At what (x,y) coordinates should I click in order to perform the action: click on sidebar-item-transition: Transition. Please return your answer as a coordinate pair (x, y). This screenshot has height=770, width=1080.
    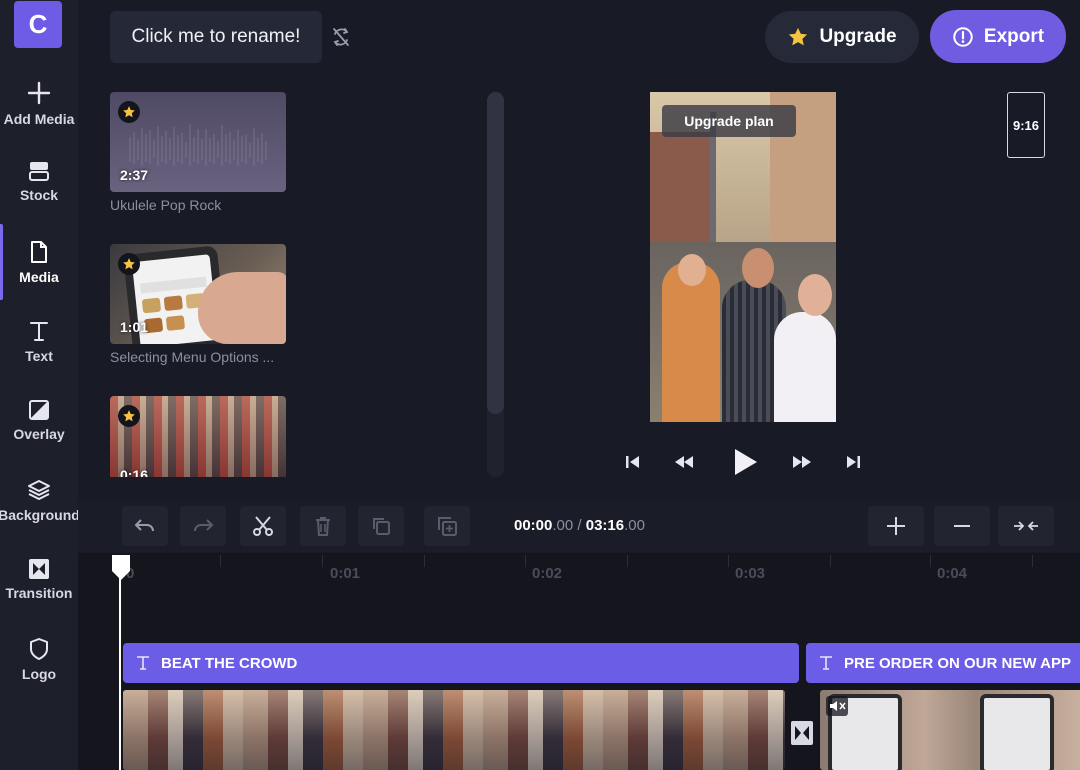
    Looking at the image, I should click on (39, 594).